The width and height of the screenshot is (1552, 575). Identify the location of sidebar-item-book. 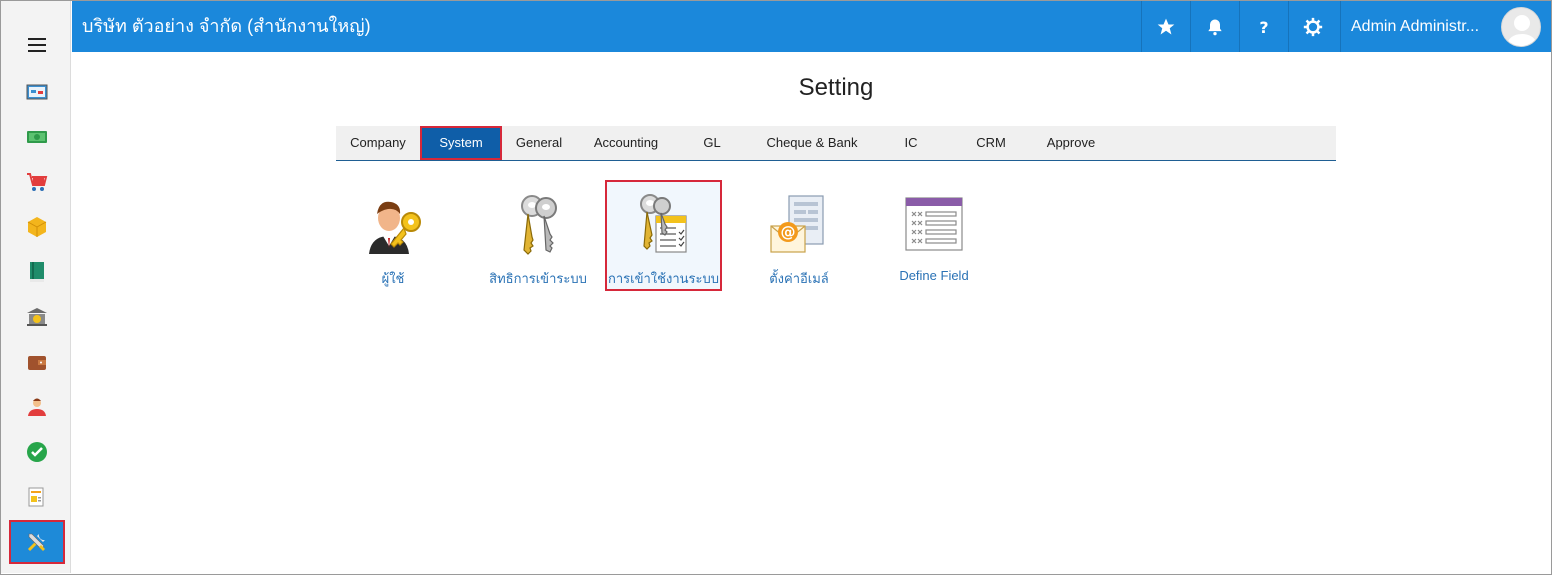
(37, 272).